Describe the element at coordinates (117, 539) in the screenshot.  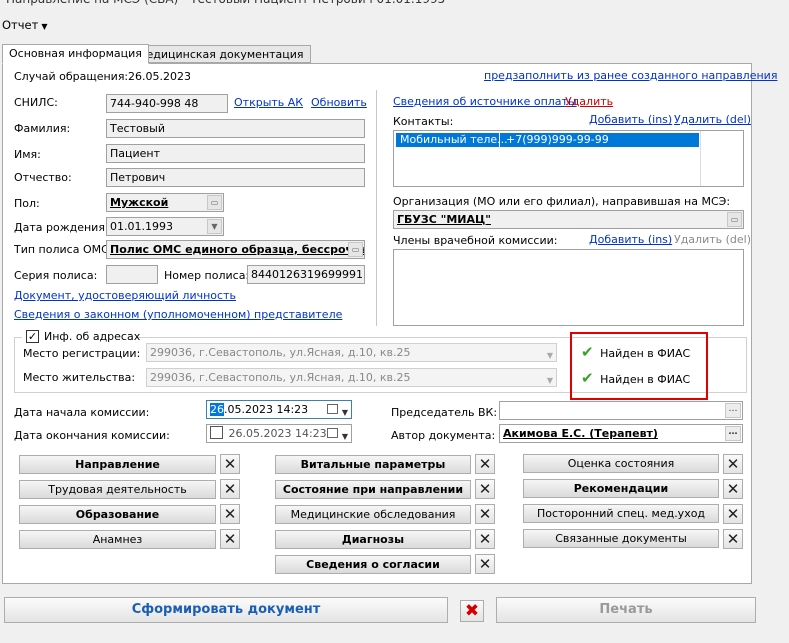
I see `section-button-anamnesis: Анамнез` at that location.